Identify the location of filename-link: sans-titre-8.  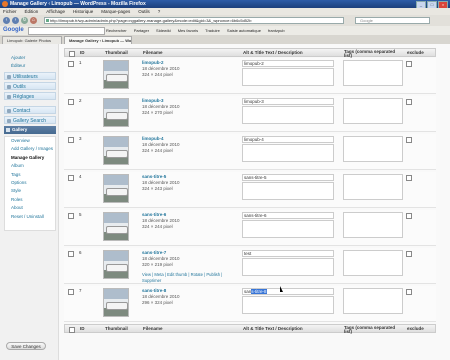
(154, 290).